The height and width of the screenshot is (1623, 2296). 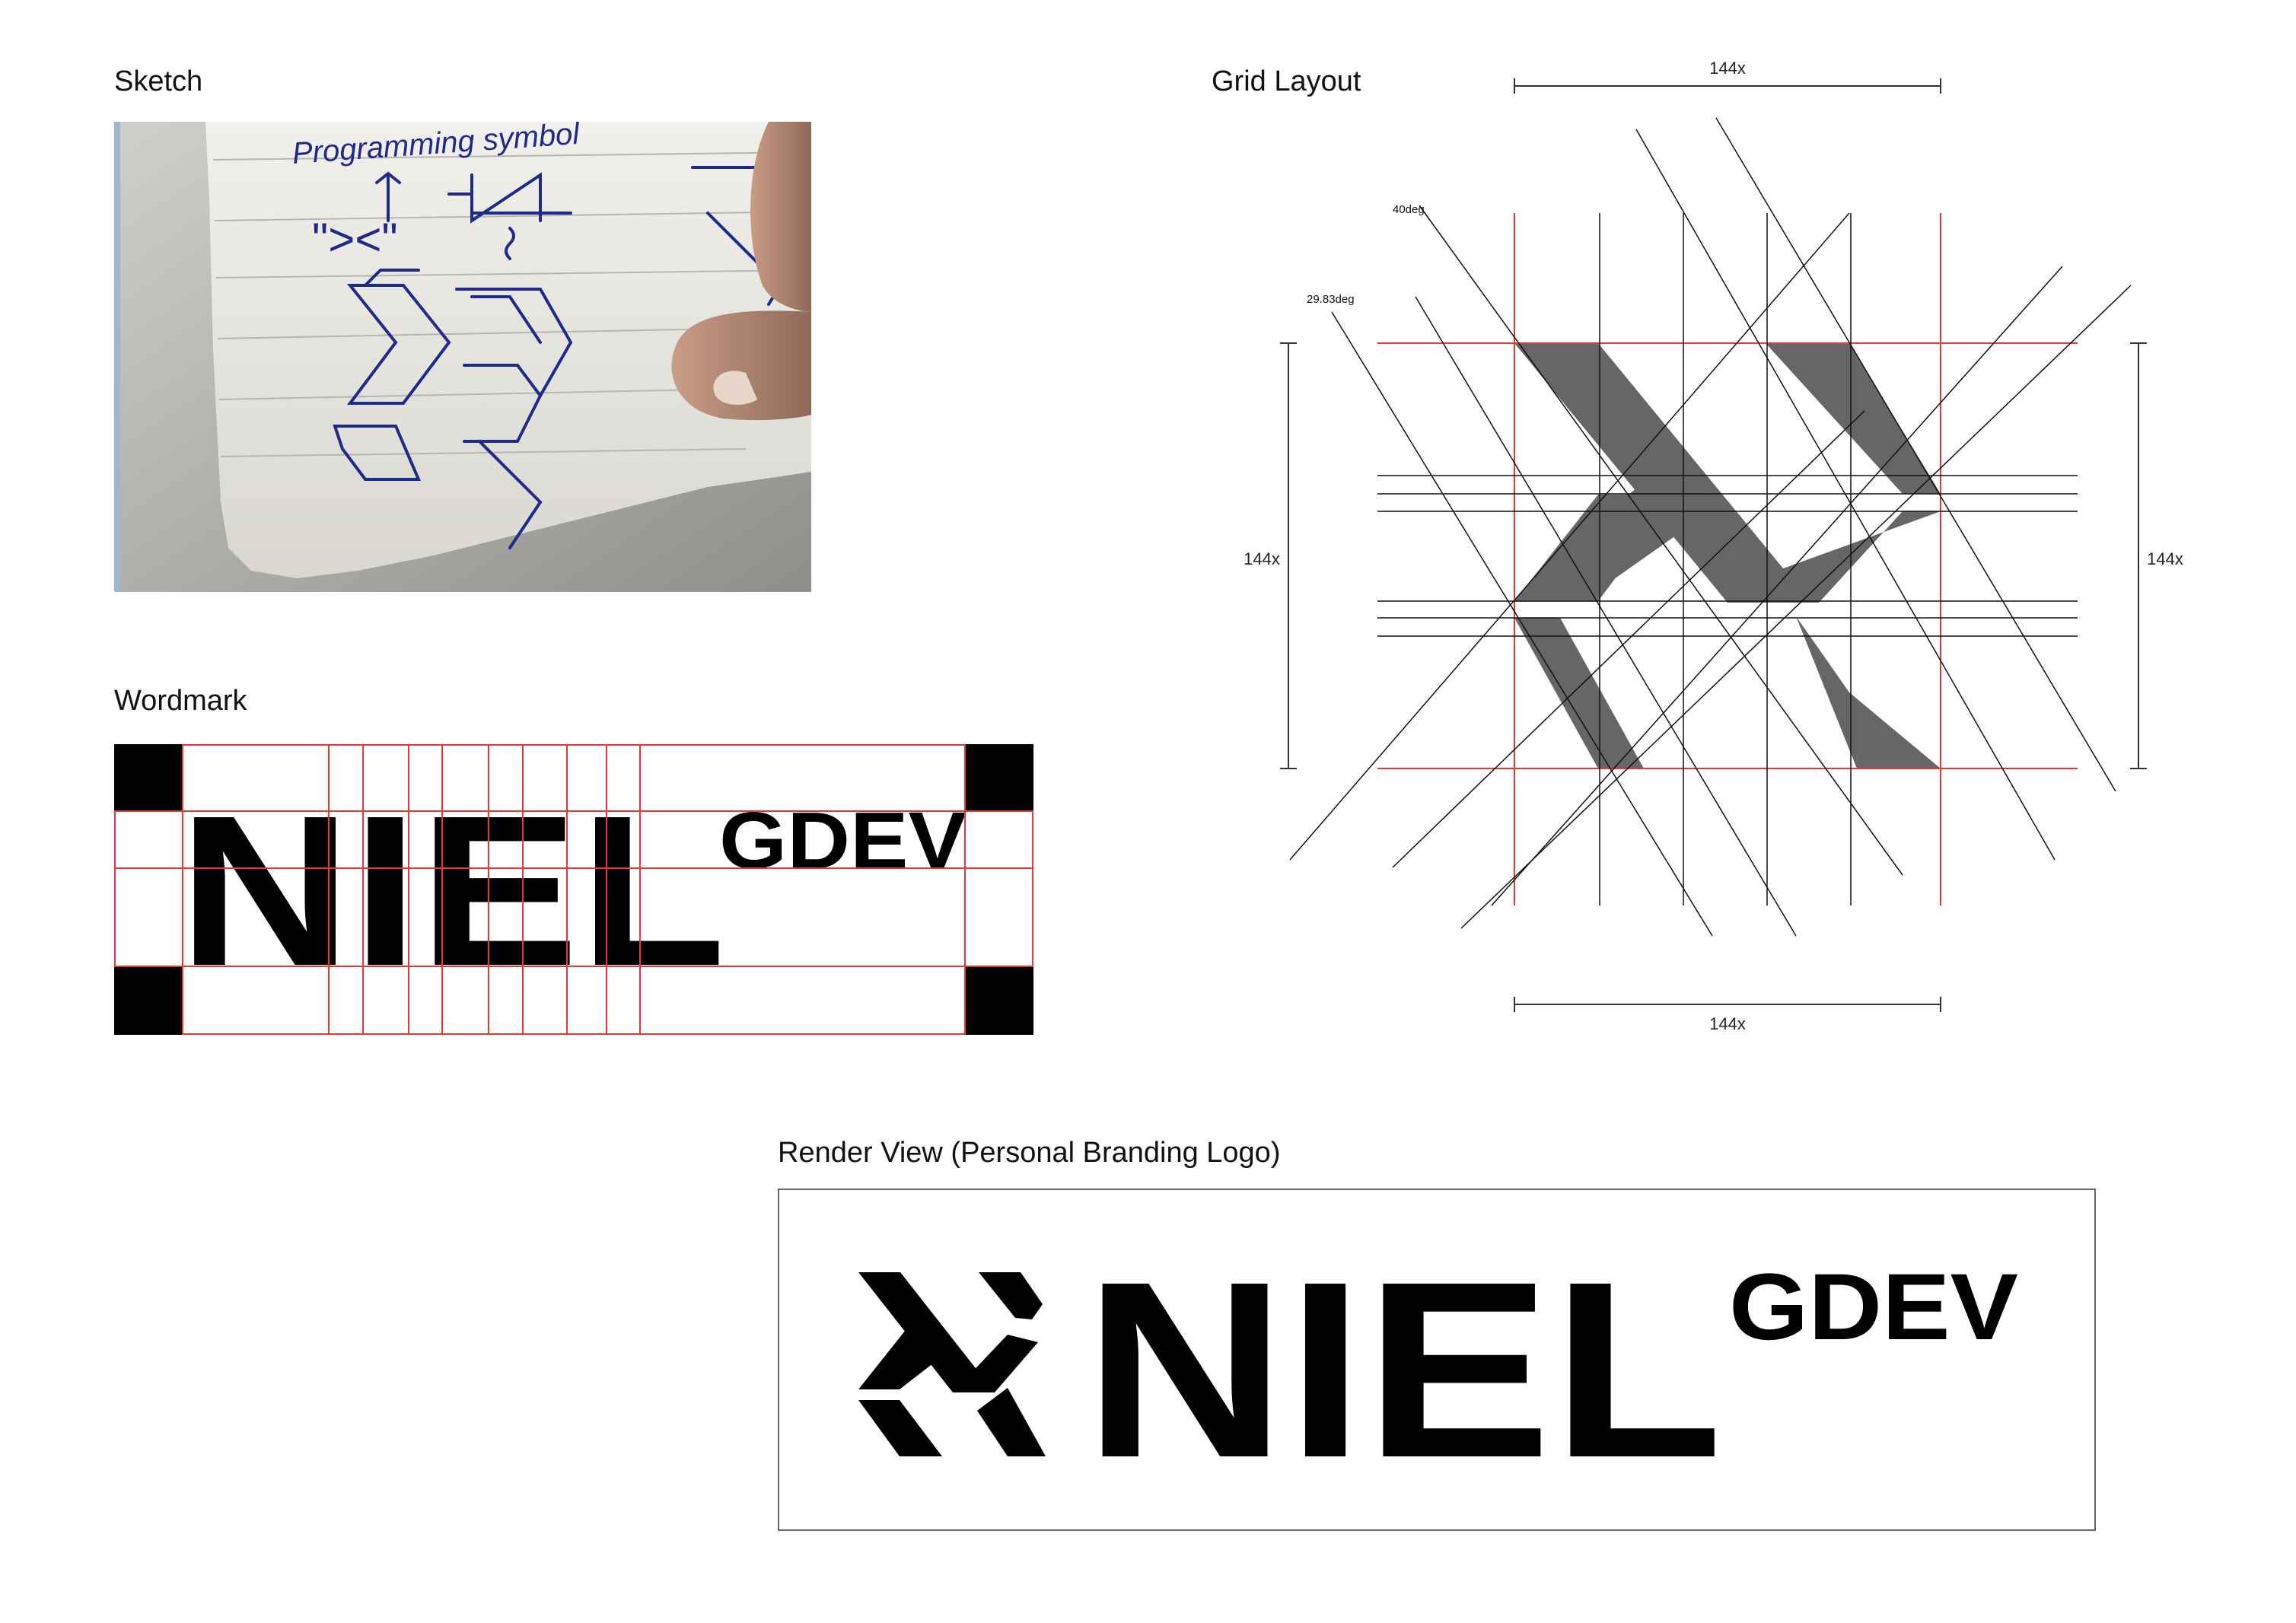 I want to click on sketch-quote-text: "><", so click(x=355, y=239).